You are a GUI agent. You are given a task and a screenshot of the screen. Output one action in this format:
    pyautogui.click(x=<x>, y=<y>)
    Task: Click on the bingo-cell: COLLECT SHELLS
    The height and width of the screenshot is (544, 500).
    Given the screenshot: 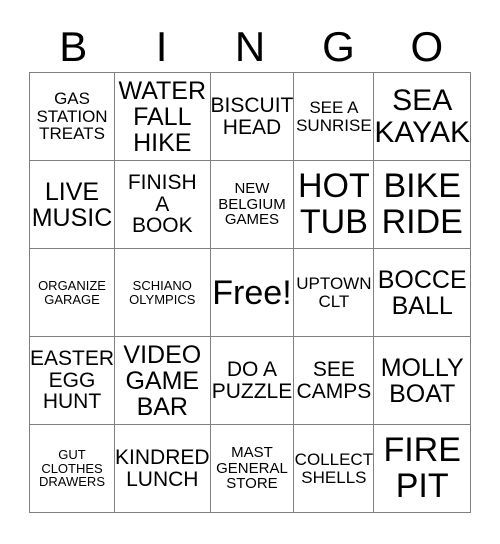 What is the action you would take?
    pyautogui.click(x=334, y=469)
    